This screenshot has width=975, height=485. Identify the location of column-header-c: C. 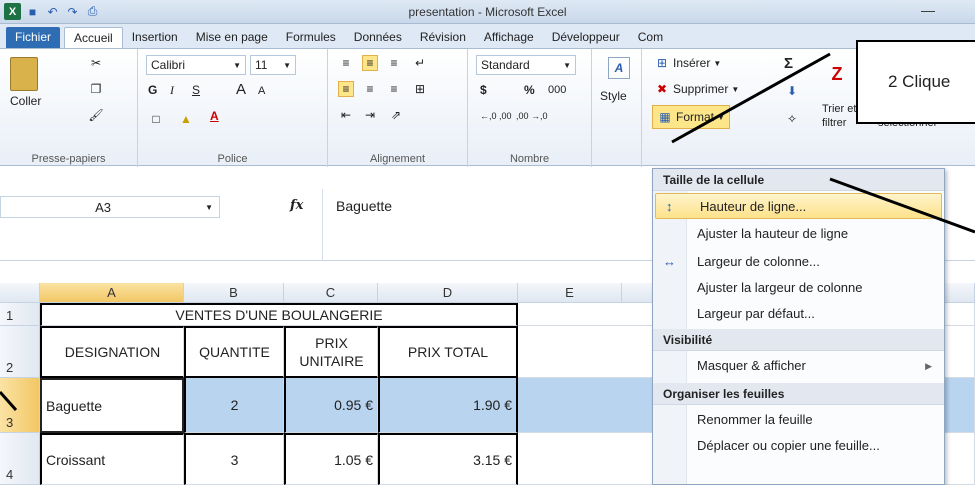
(331, 293).